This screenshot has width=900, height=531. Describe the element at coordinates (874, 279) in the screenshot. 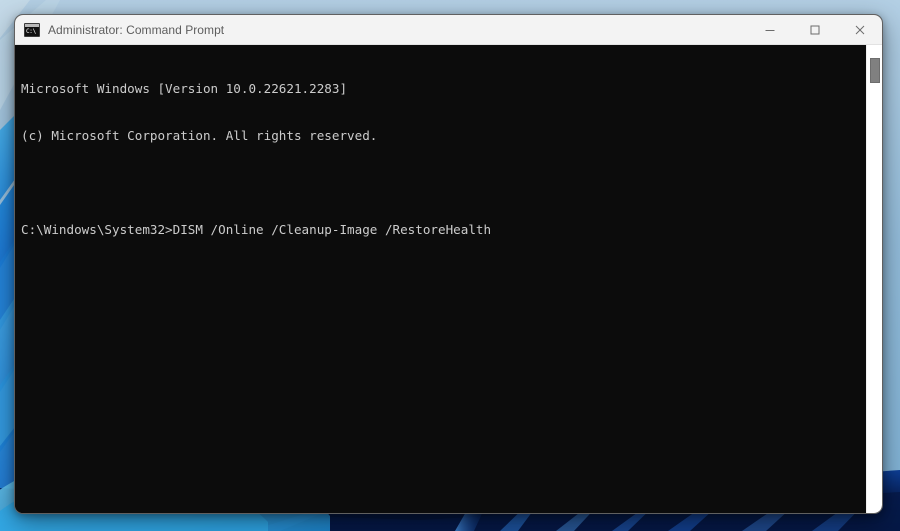

I see `console-scrollbar` at that location.